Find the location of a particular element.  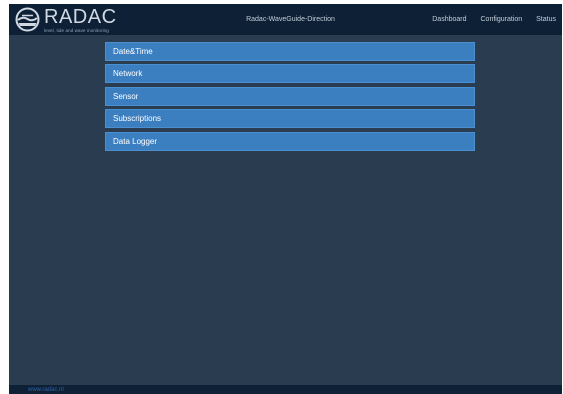

menu-item-sensor: Sensor is located at coordinates (290, 96).